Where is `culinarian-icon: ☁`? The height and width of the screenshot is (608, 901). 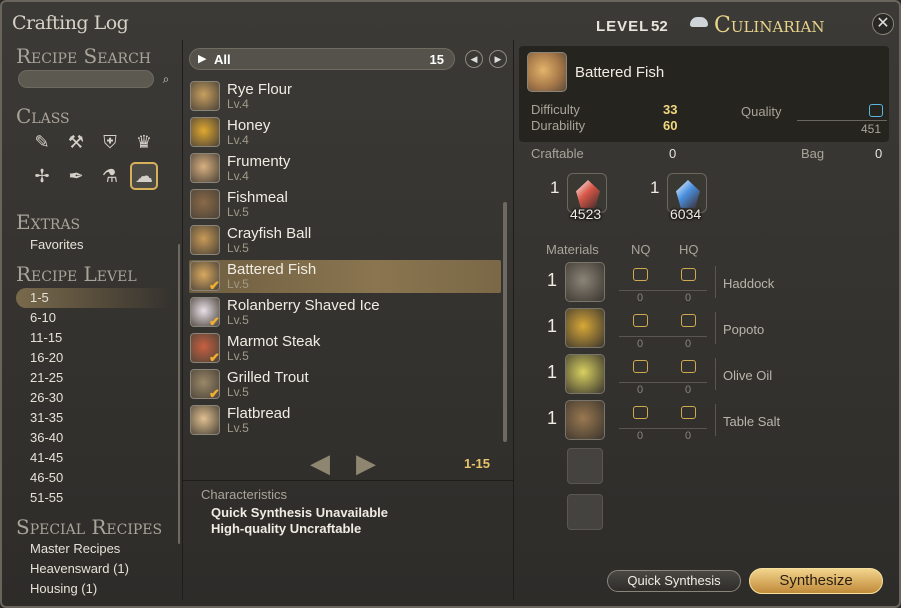
culinarian-icon: ☁ is located at coordinates (144, 176).